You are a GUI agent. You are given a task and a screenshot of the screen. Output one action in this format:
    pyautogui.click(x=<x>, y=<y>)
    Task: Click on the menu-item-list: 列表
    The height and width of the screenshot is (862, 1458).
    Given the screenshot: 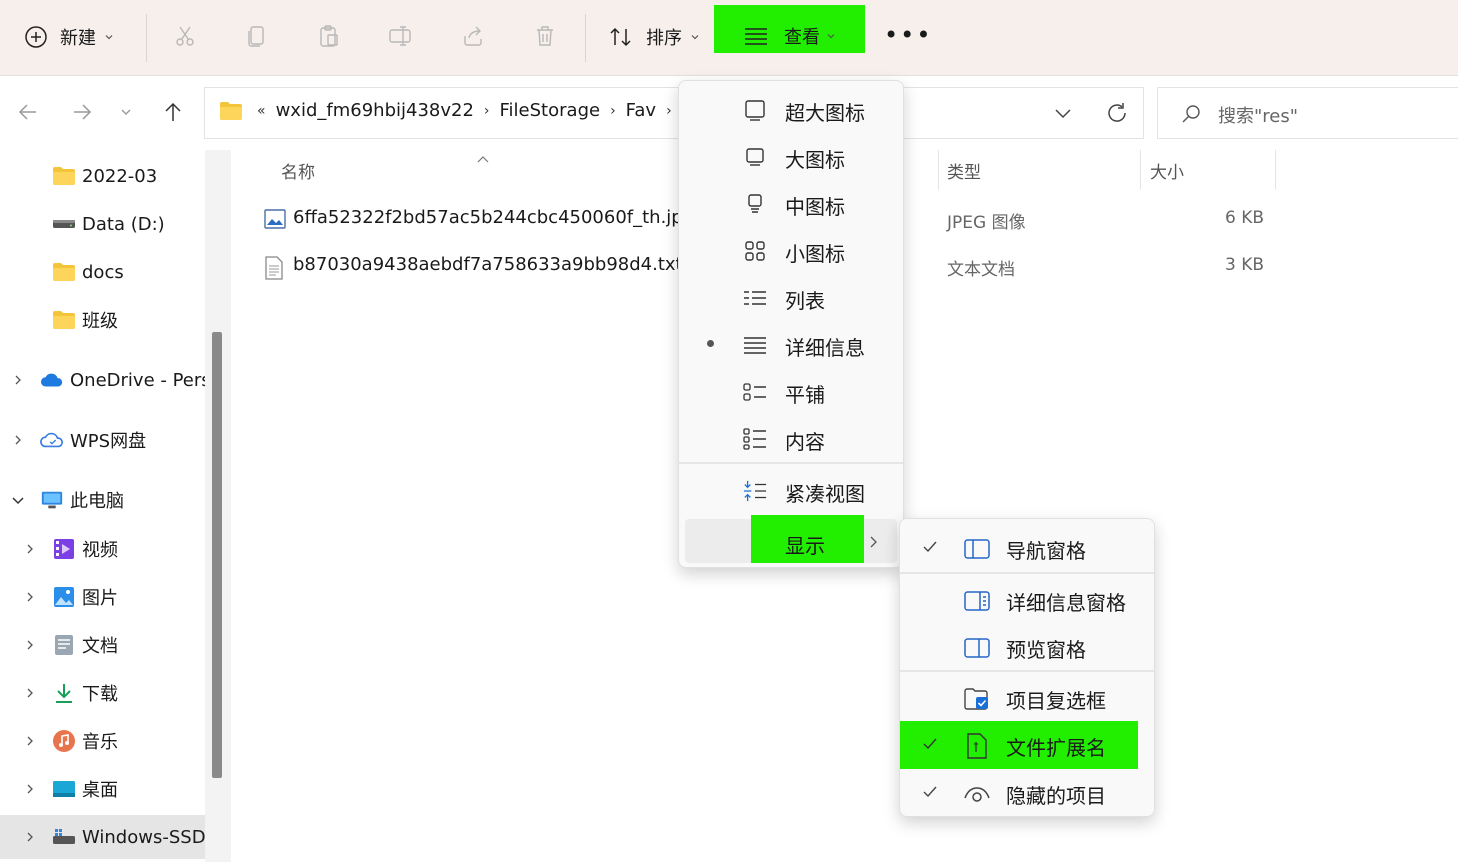 What is the action you would take?
    pyautogui.click(x=791, y=297)
    